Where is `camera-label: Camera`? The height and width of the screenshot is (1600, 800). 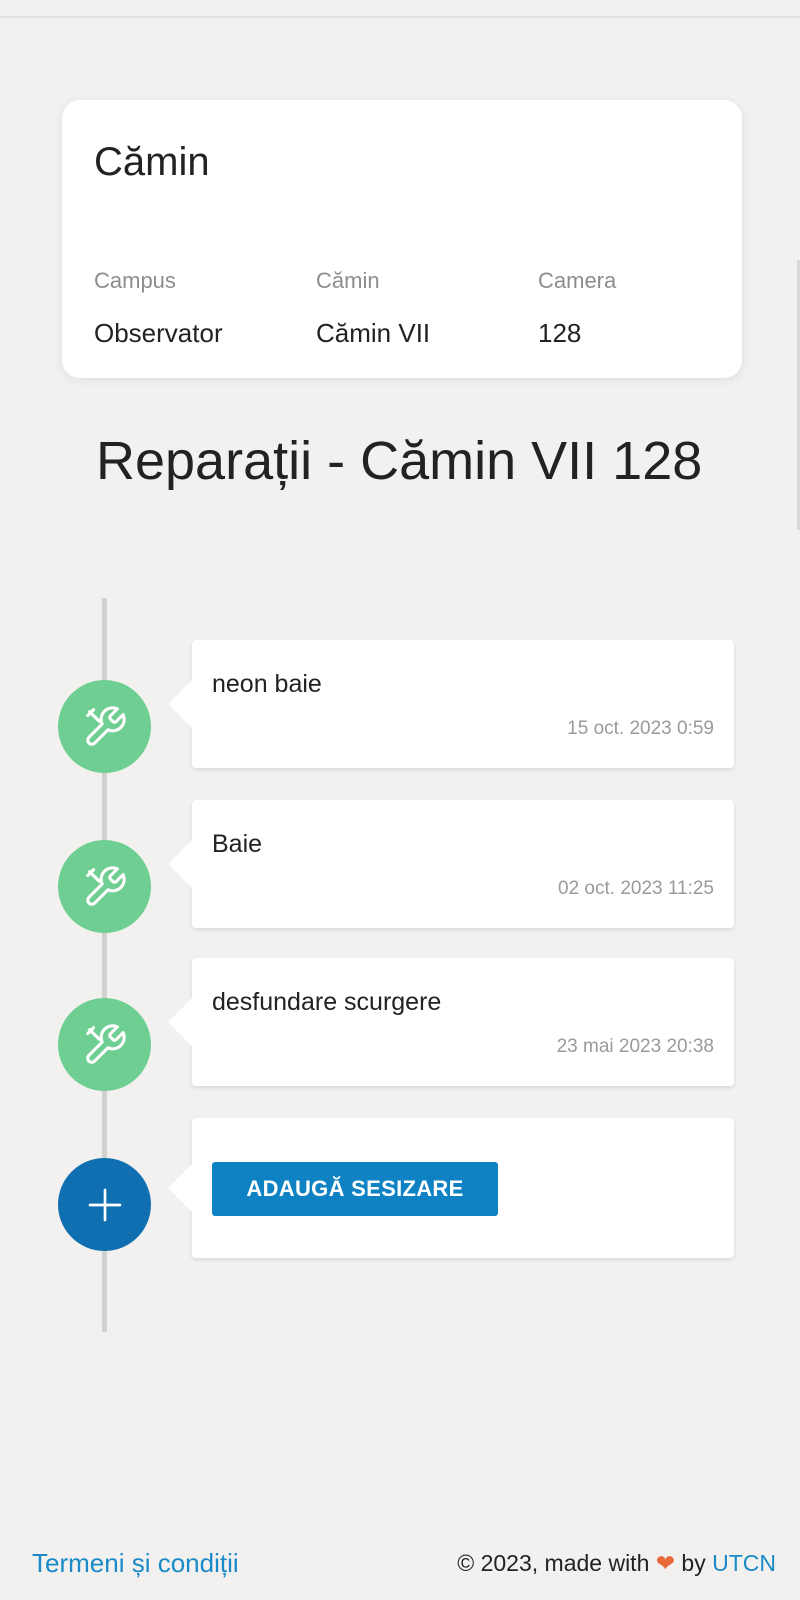
camera-label: Camera is located at coordinates (577, 280).